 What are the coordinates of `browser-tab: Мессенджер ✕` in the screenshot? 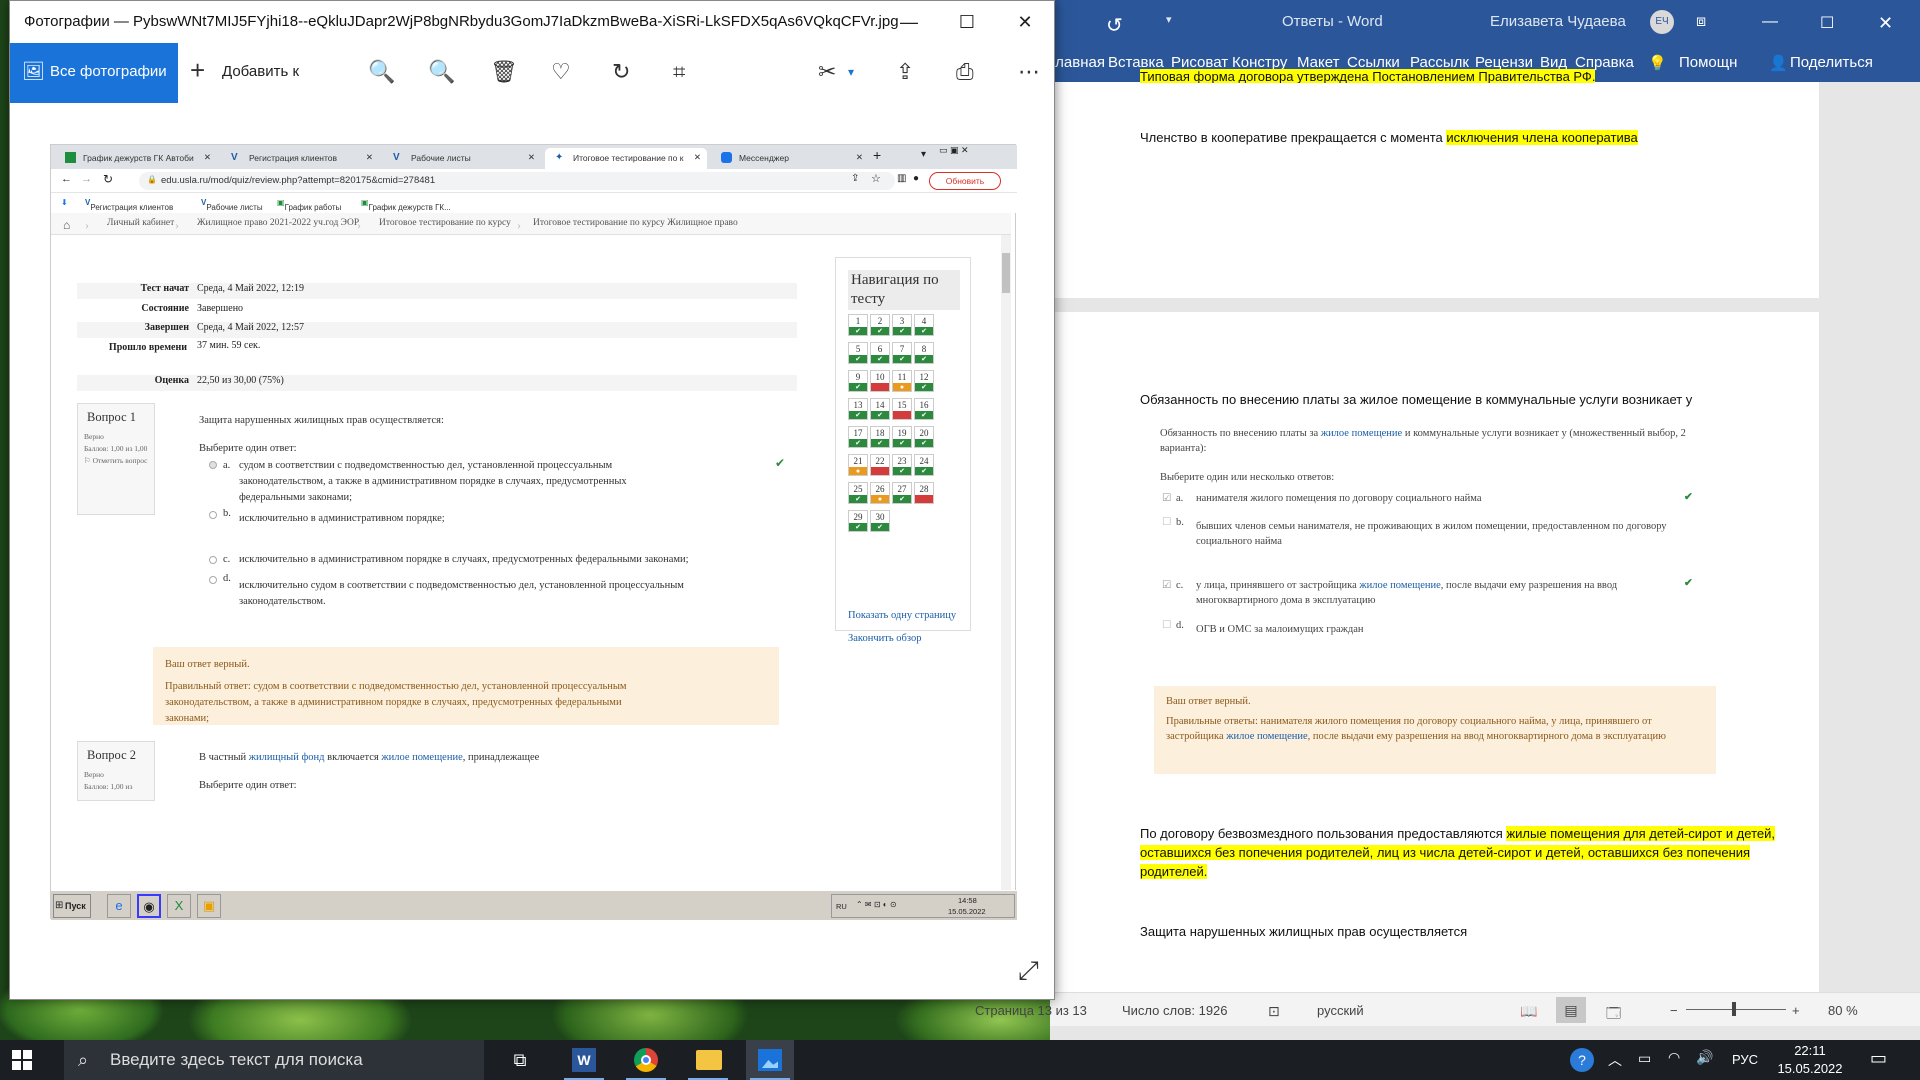 It's located at (790, 158).